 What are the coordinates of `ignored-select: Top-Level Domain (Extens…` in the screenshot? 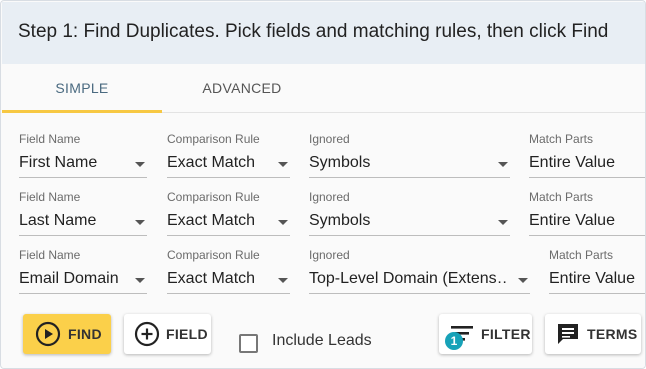 It's located at (419, 280).